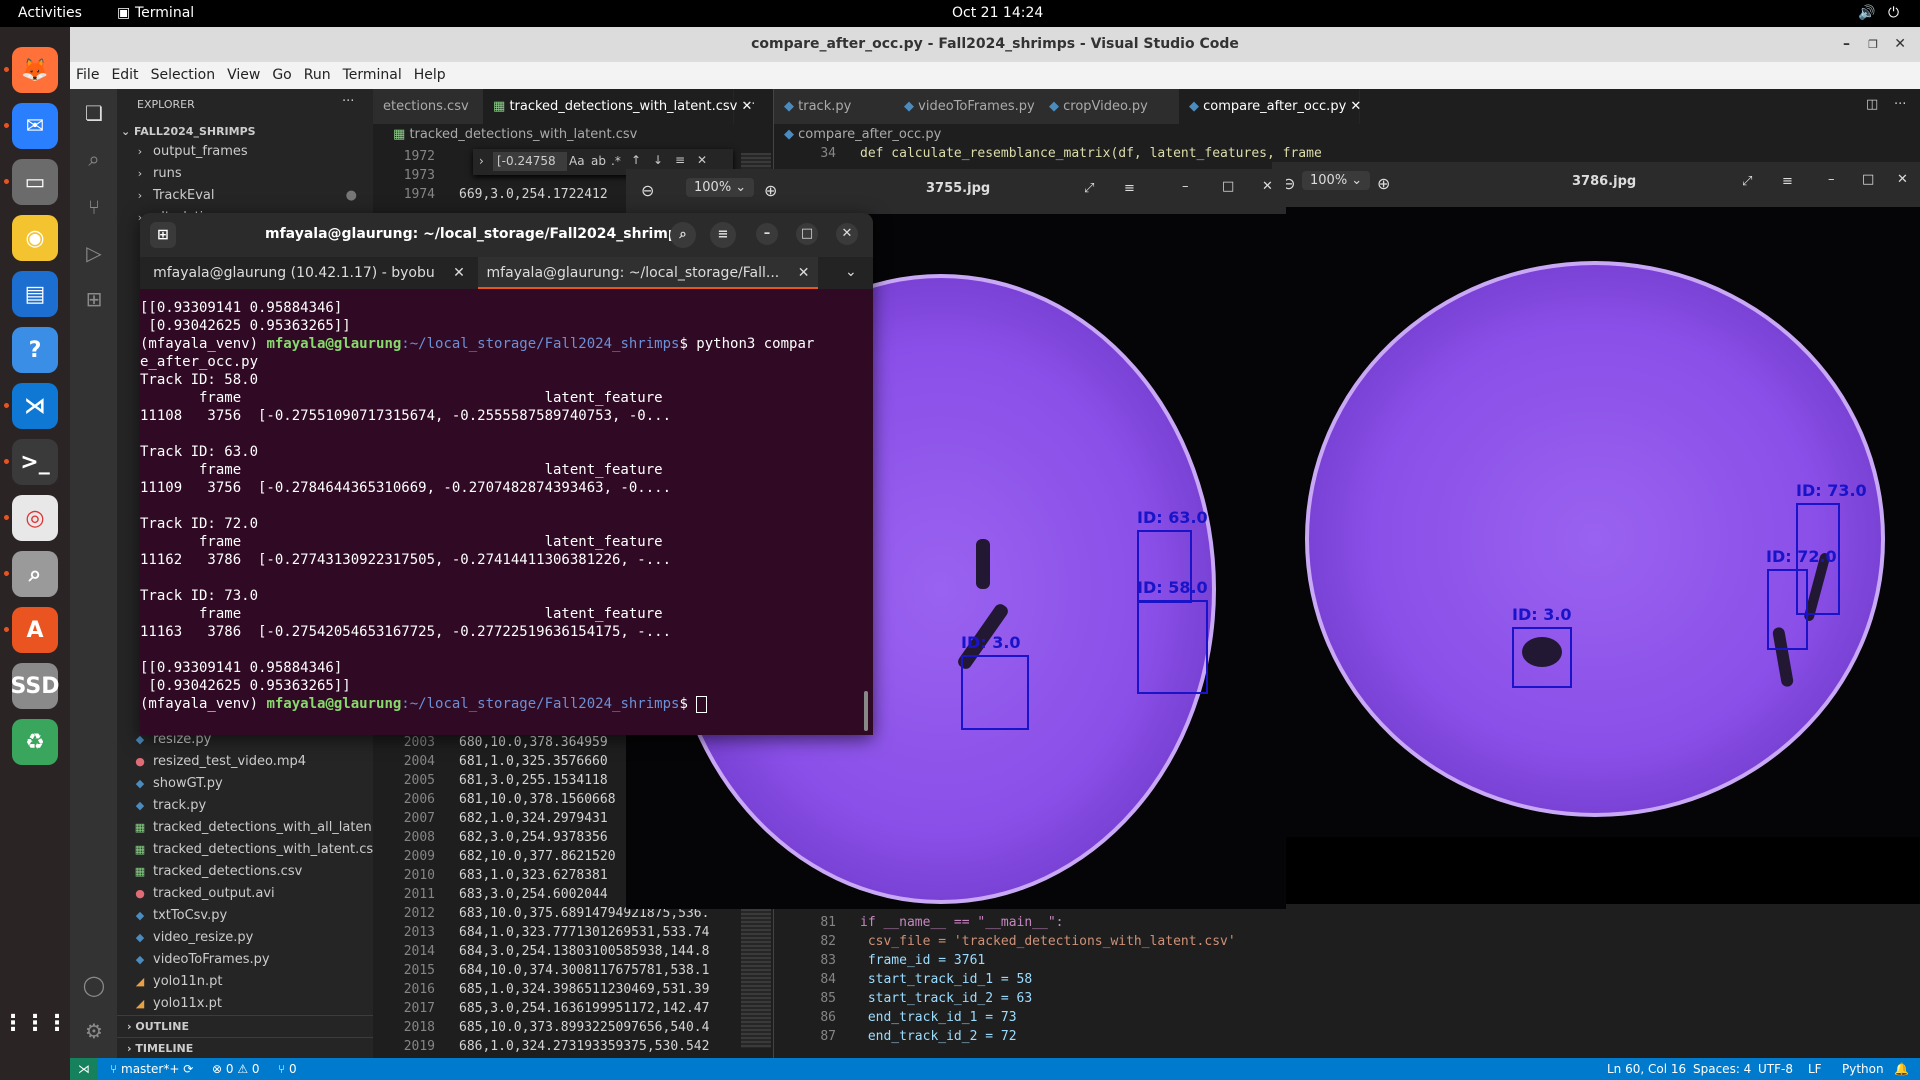 This screenshot has width=1920, height=1080. What do you see at coordinates (245, 196) in the screenshot?
I see `folder-item: › TrackEval ●` at bounding box center [245, 196].